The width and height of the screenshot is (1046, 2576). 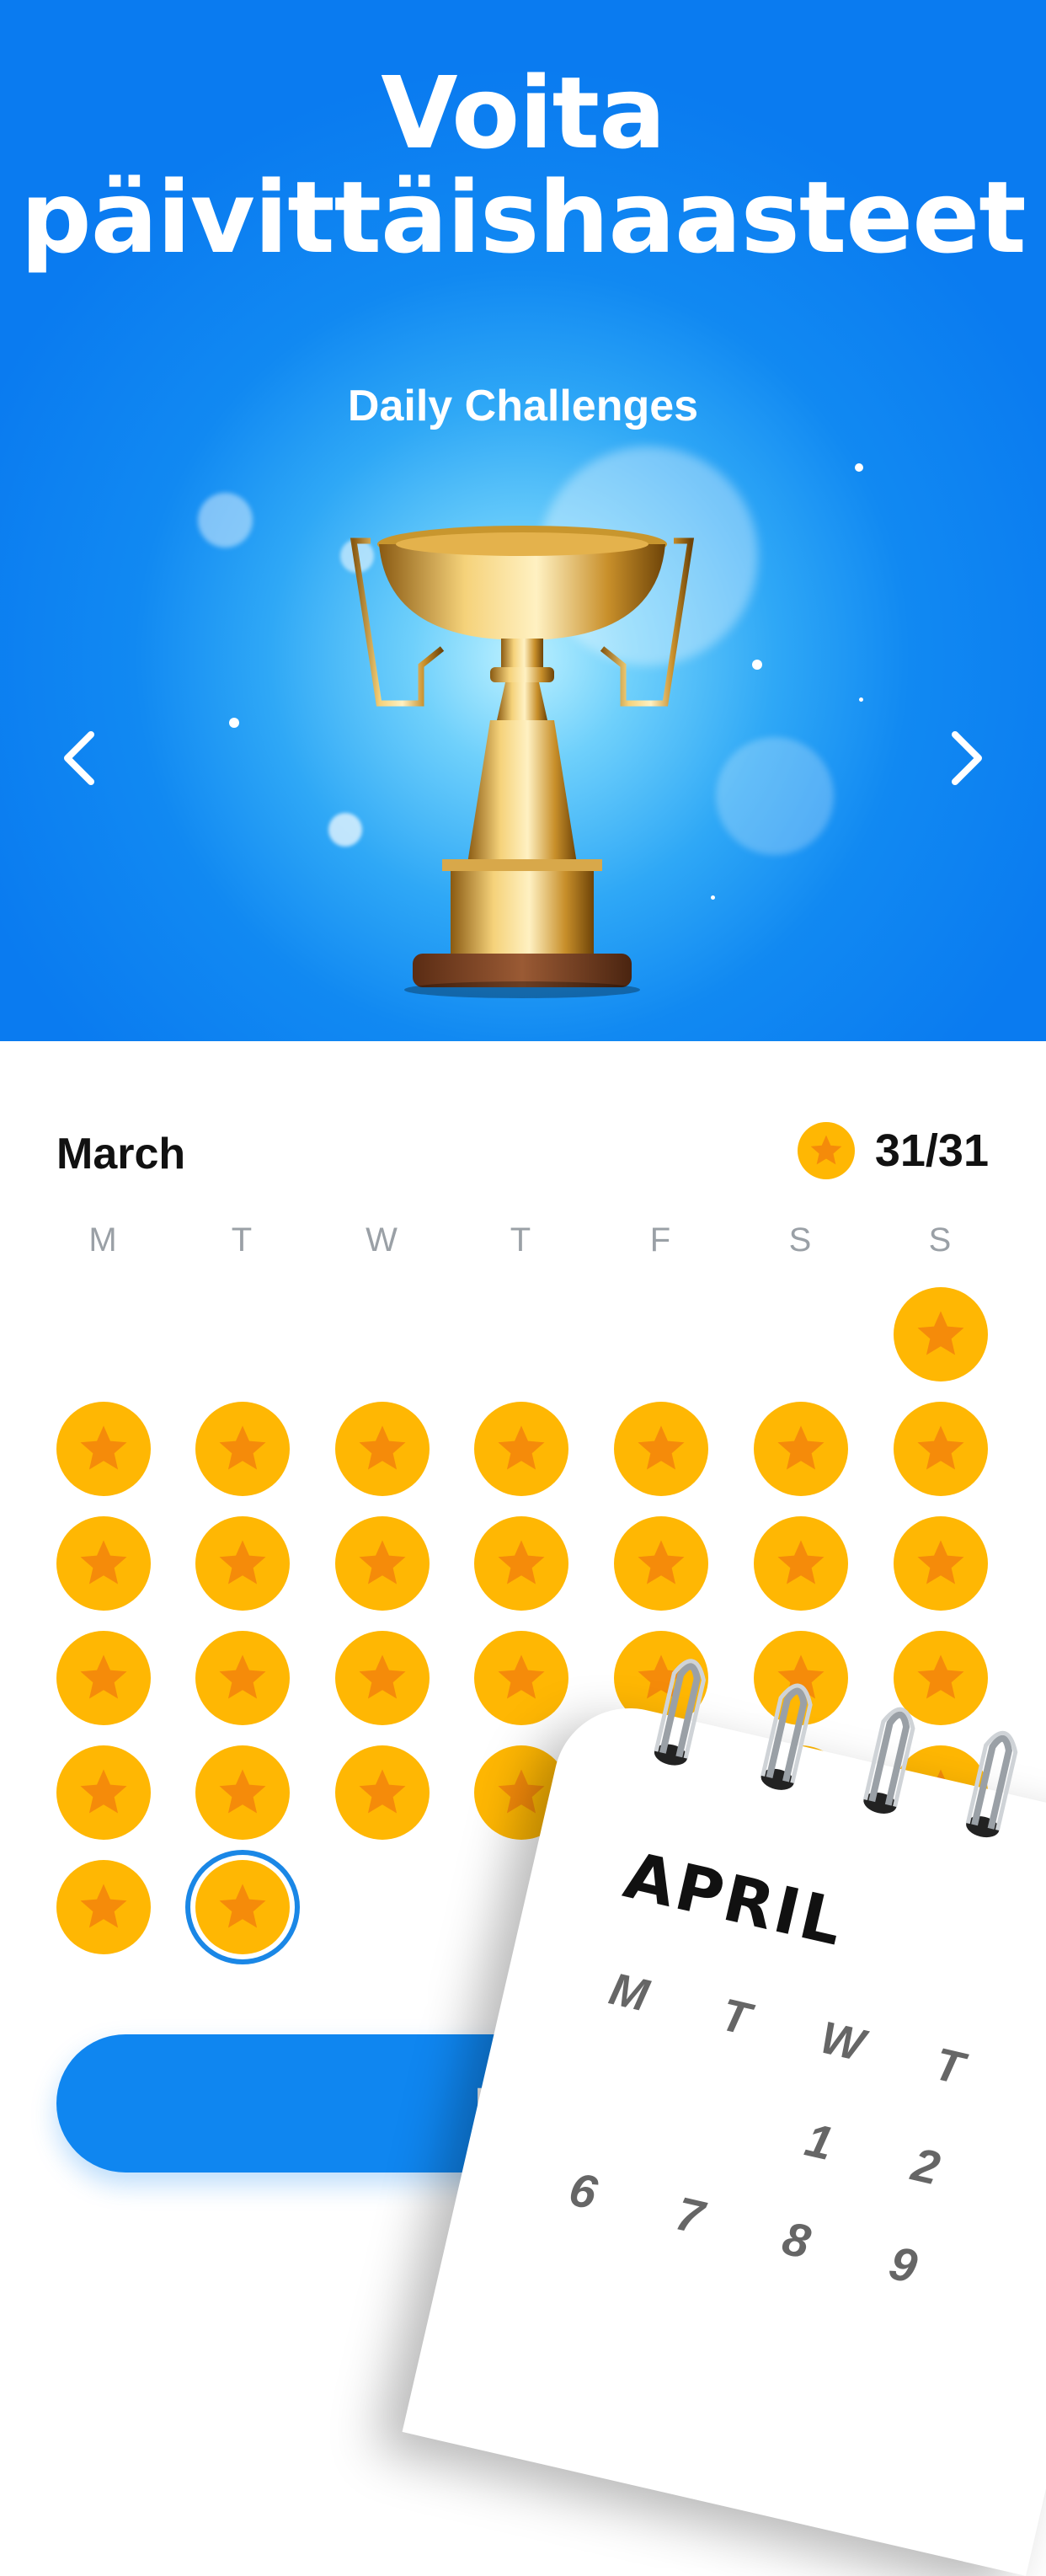 I want to click on hero-title-line2: päivittäishaasteet, so click(x=523, y=217).